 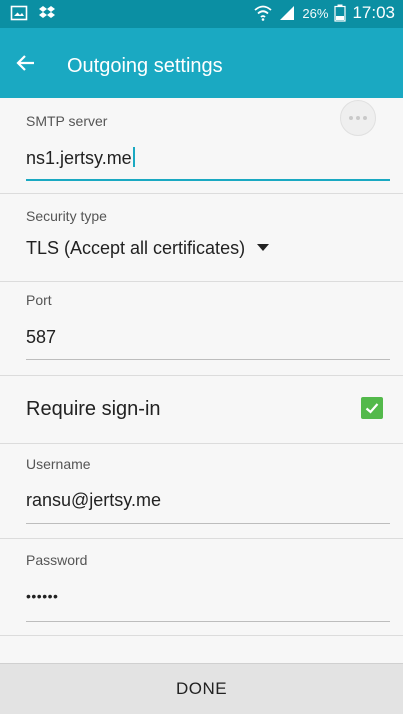 I want to click on username-section: Username ransu@jertsy.me, so click(x=201, y=491).